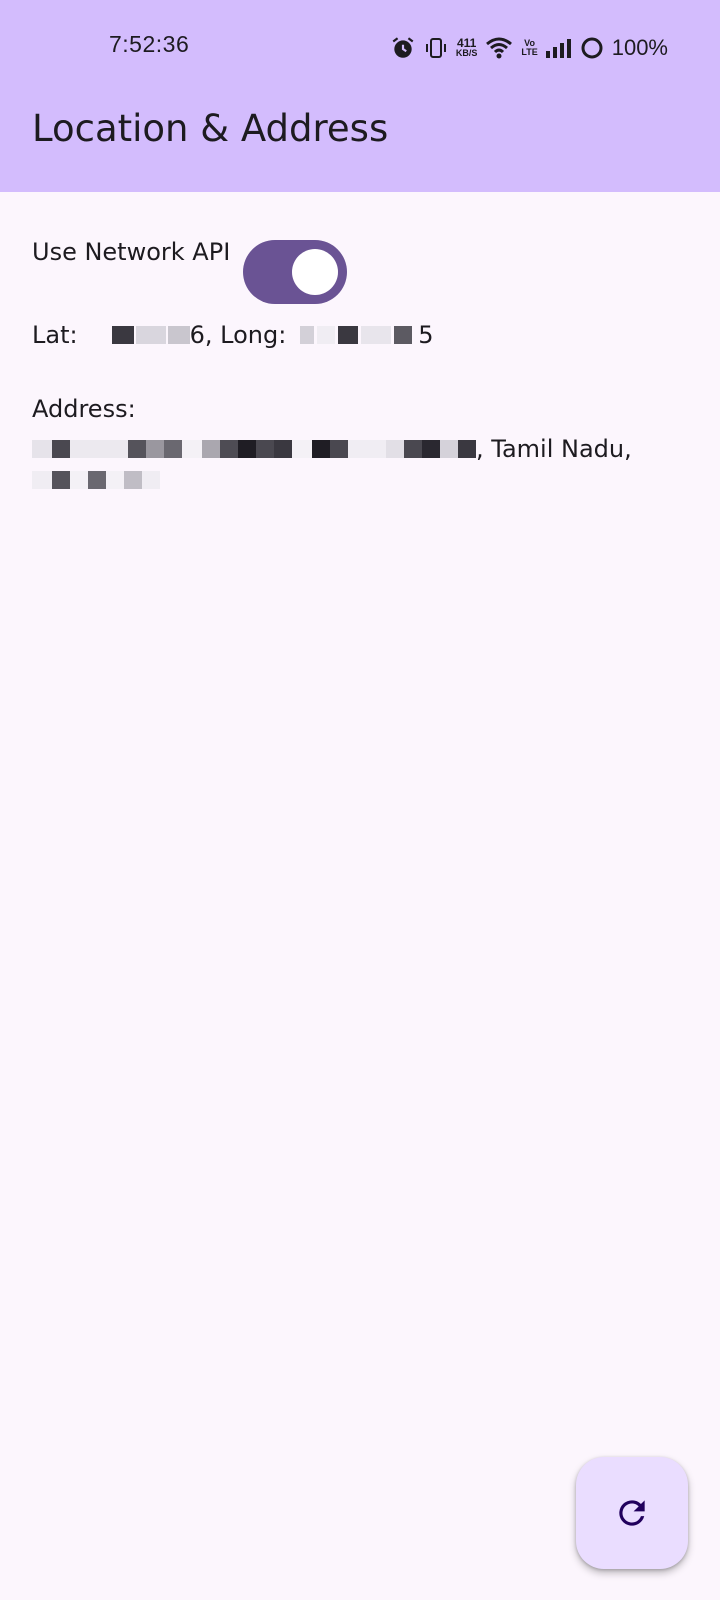 The width and height of the screenshot is (720, 1600). I want to click on address-visible-part: , Tamil Nadu,, so click(554, 449).